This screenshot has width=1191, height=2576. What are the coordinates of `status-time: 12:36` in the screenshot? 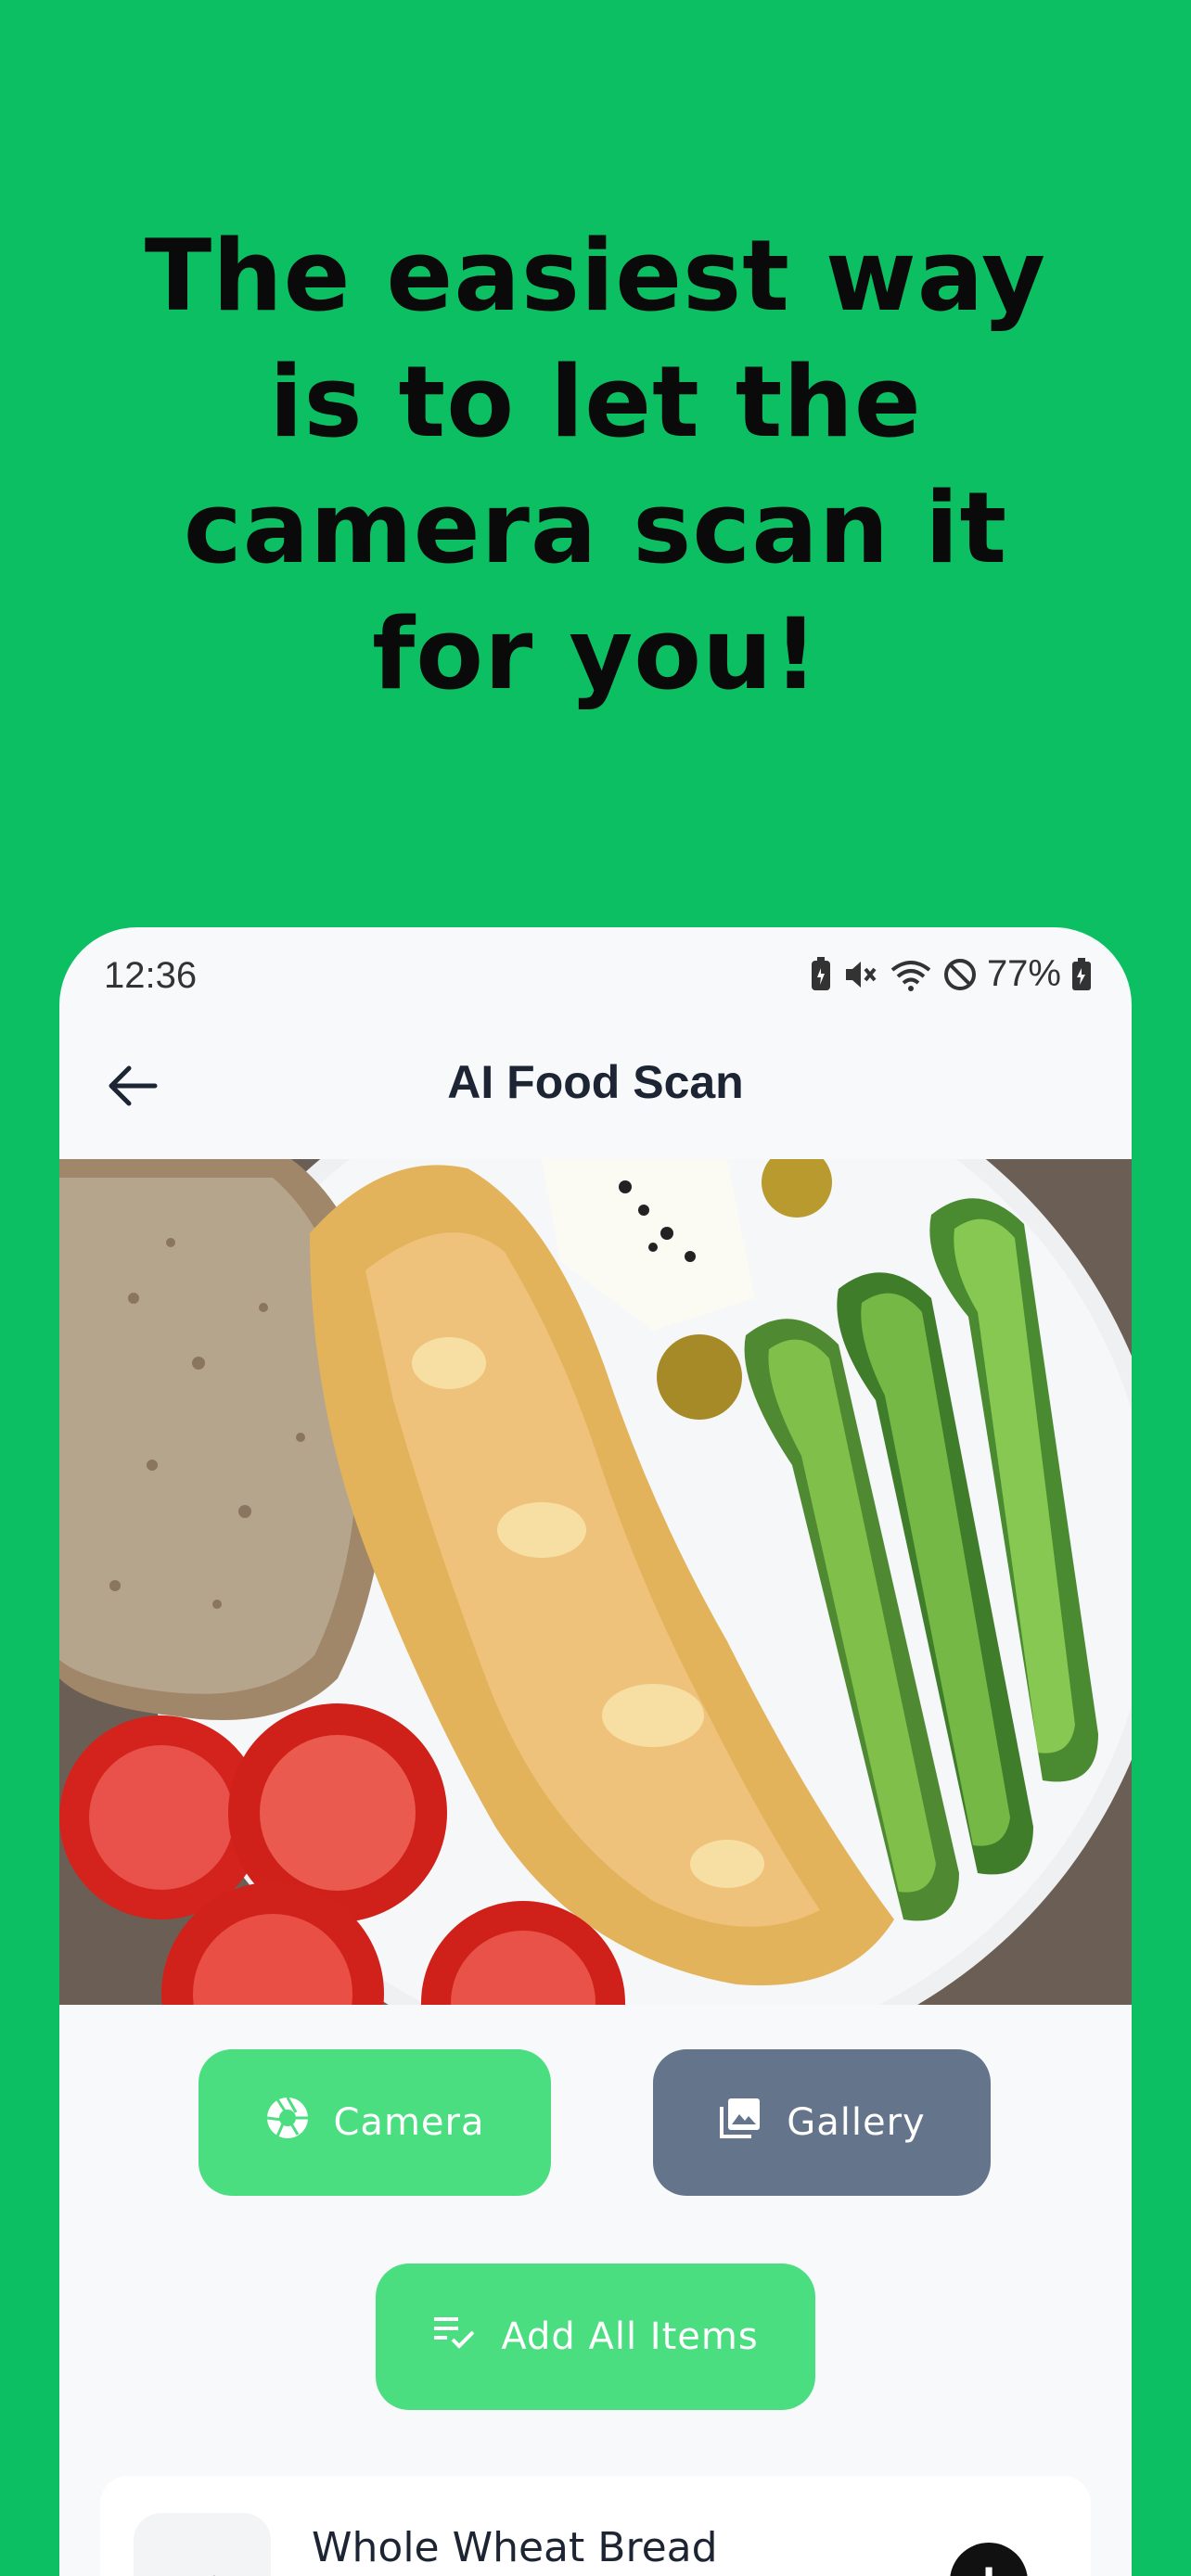 It's located at (151, 976).